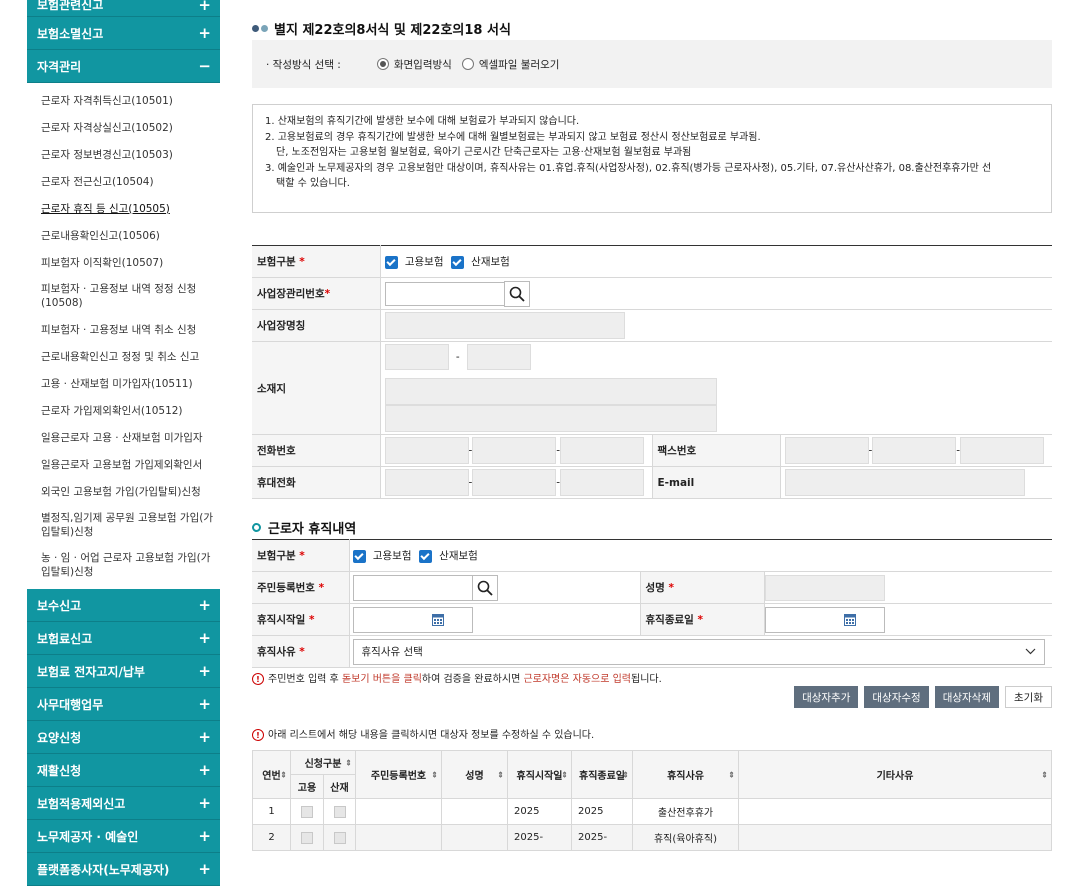  Describe the element at coordinates (904, 482) in the screenshot. I see `email-field` at that location.